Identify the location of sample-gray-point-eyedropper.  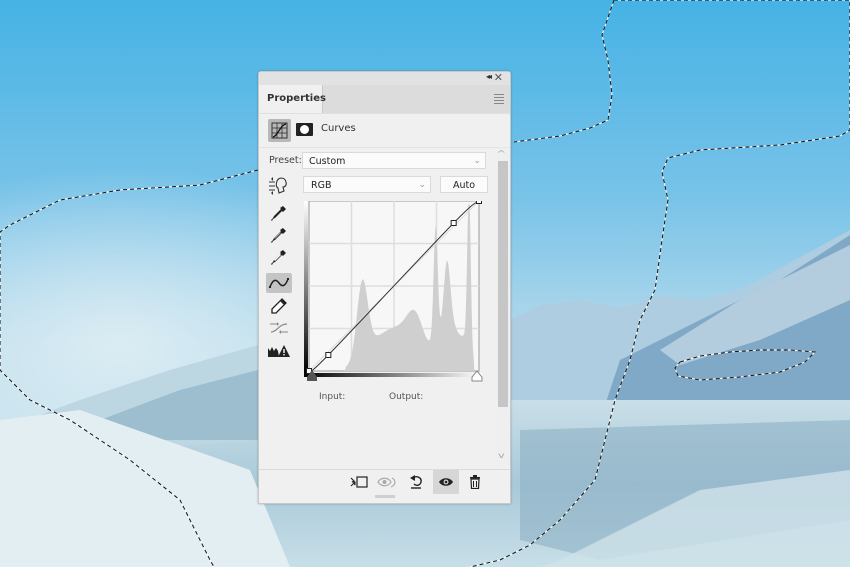
(279, 236).